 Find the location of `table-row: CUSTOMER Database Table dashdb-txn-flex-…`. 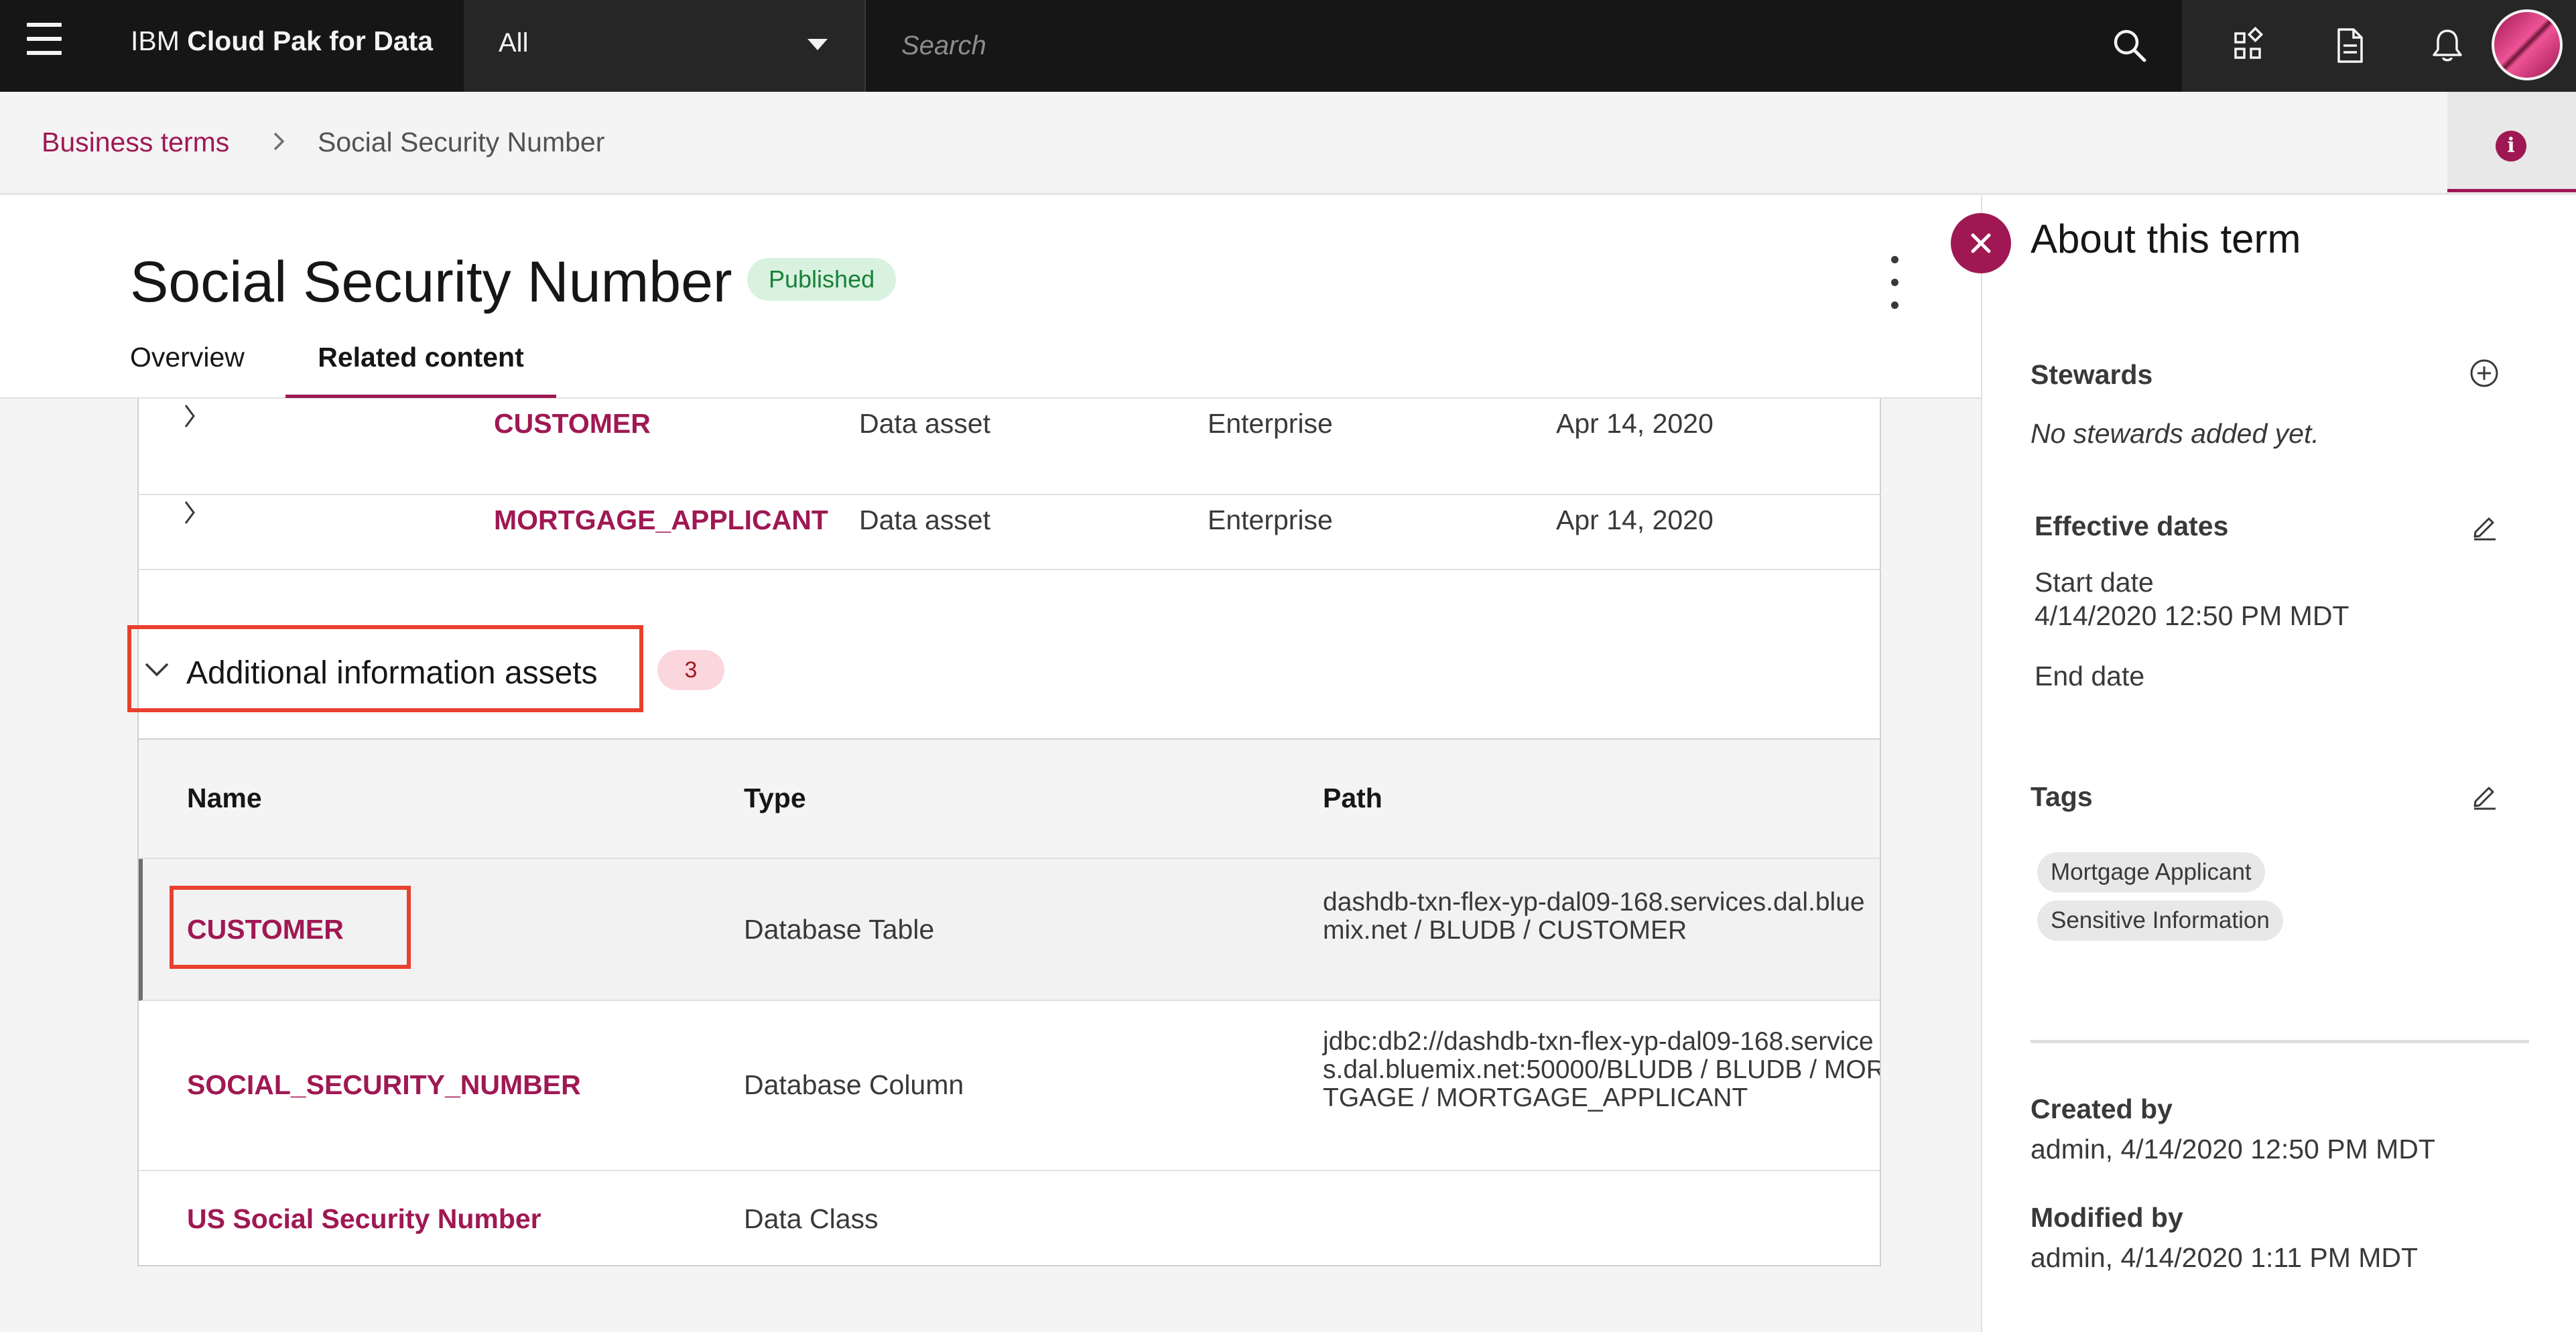

table-row: CUSTOMER Database Table dashdb-txn-flex-… is located at coordinates (1009, 930).